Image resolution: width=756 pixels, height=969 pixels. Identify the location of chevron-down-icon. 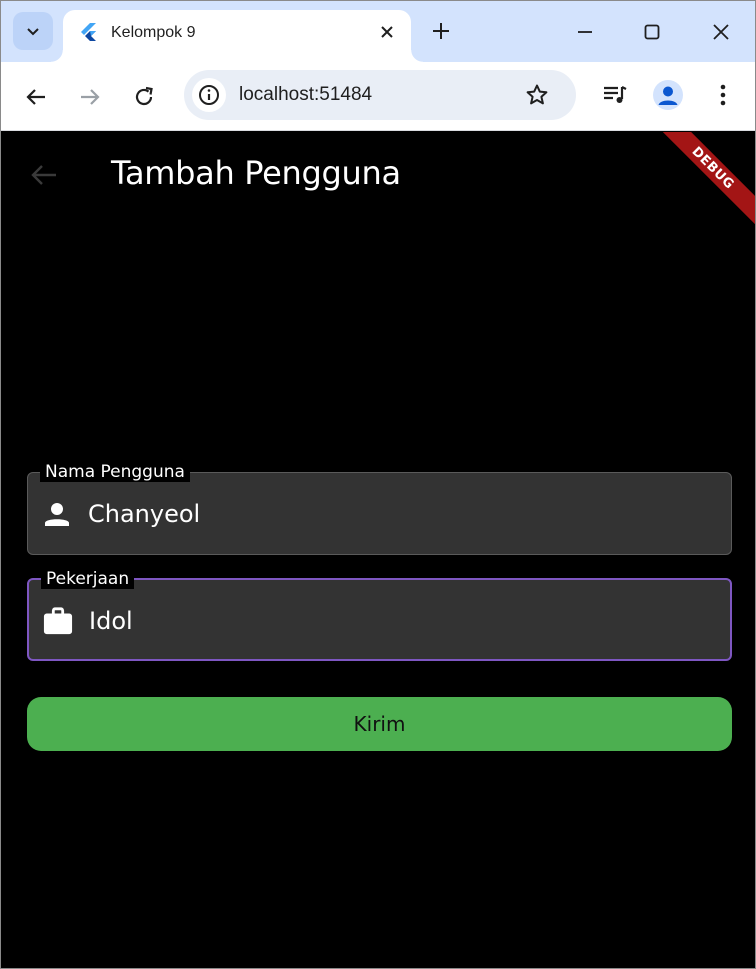
(33, 32).